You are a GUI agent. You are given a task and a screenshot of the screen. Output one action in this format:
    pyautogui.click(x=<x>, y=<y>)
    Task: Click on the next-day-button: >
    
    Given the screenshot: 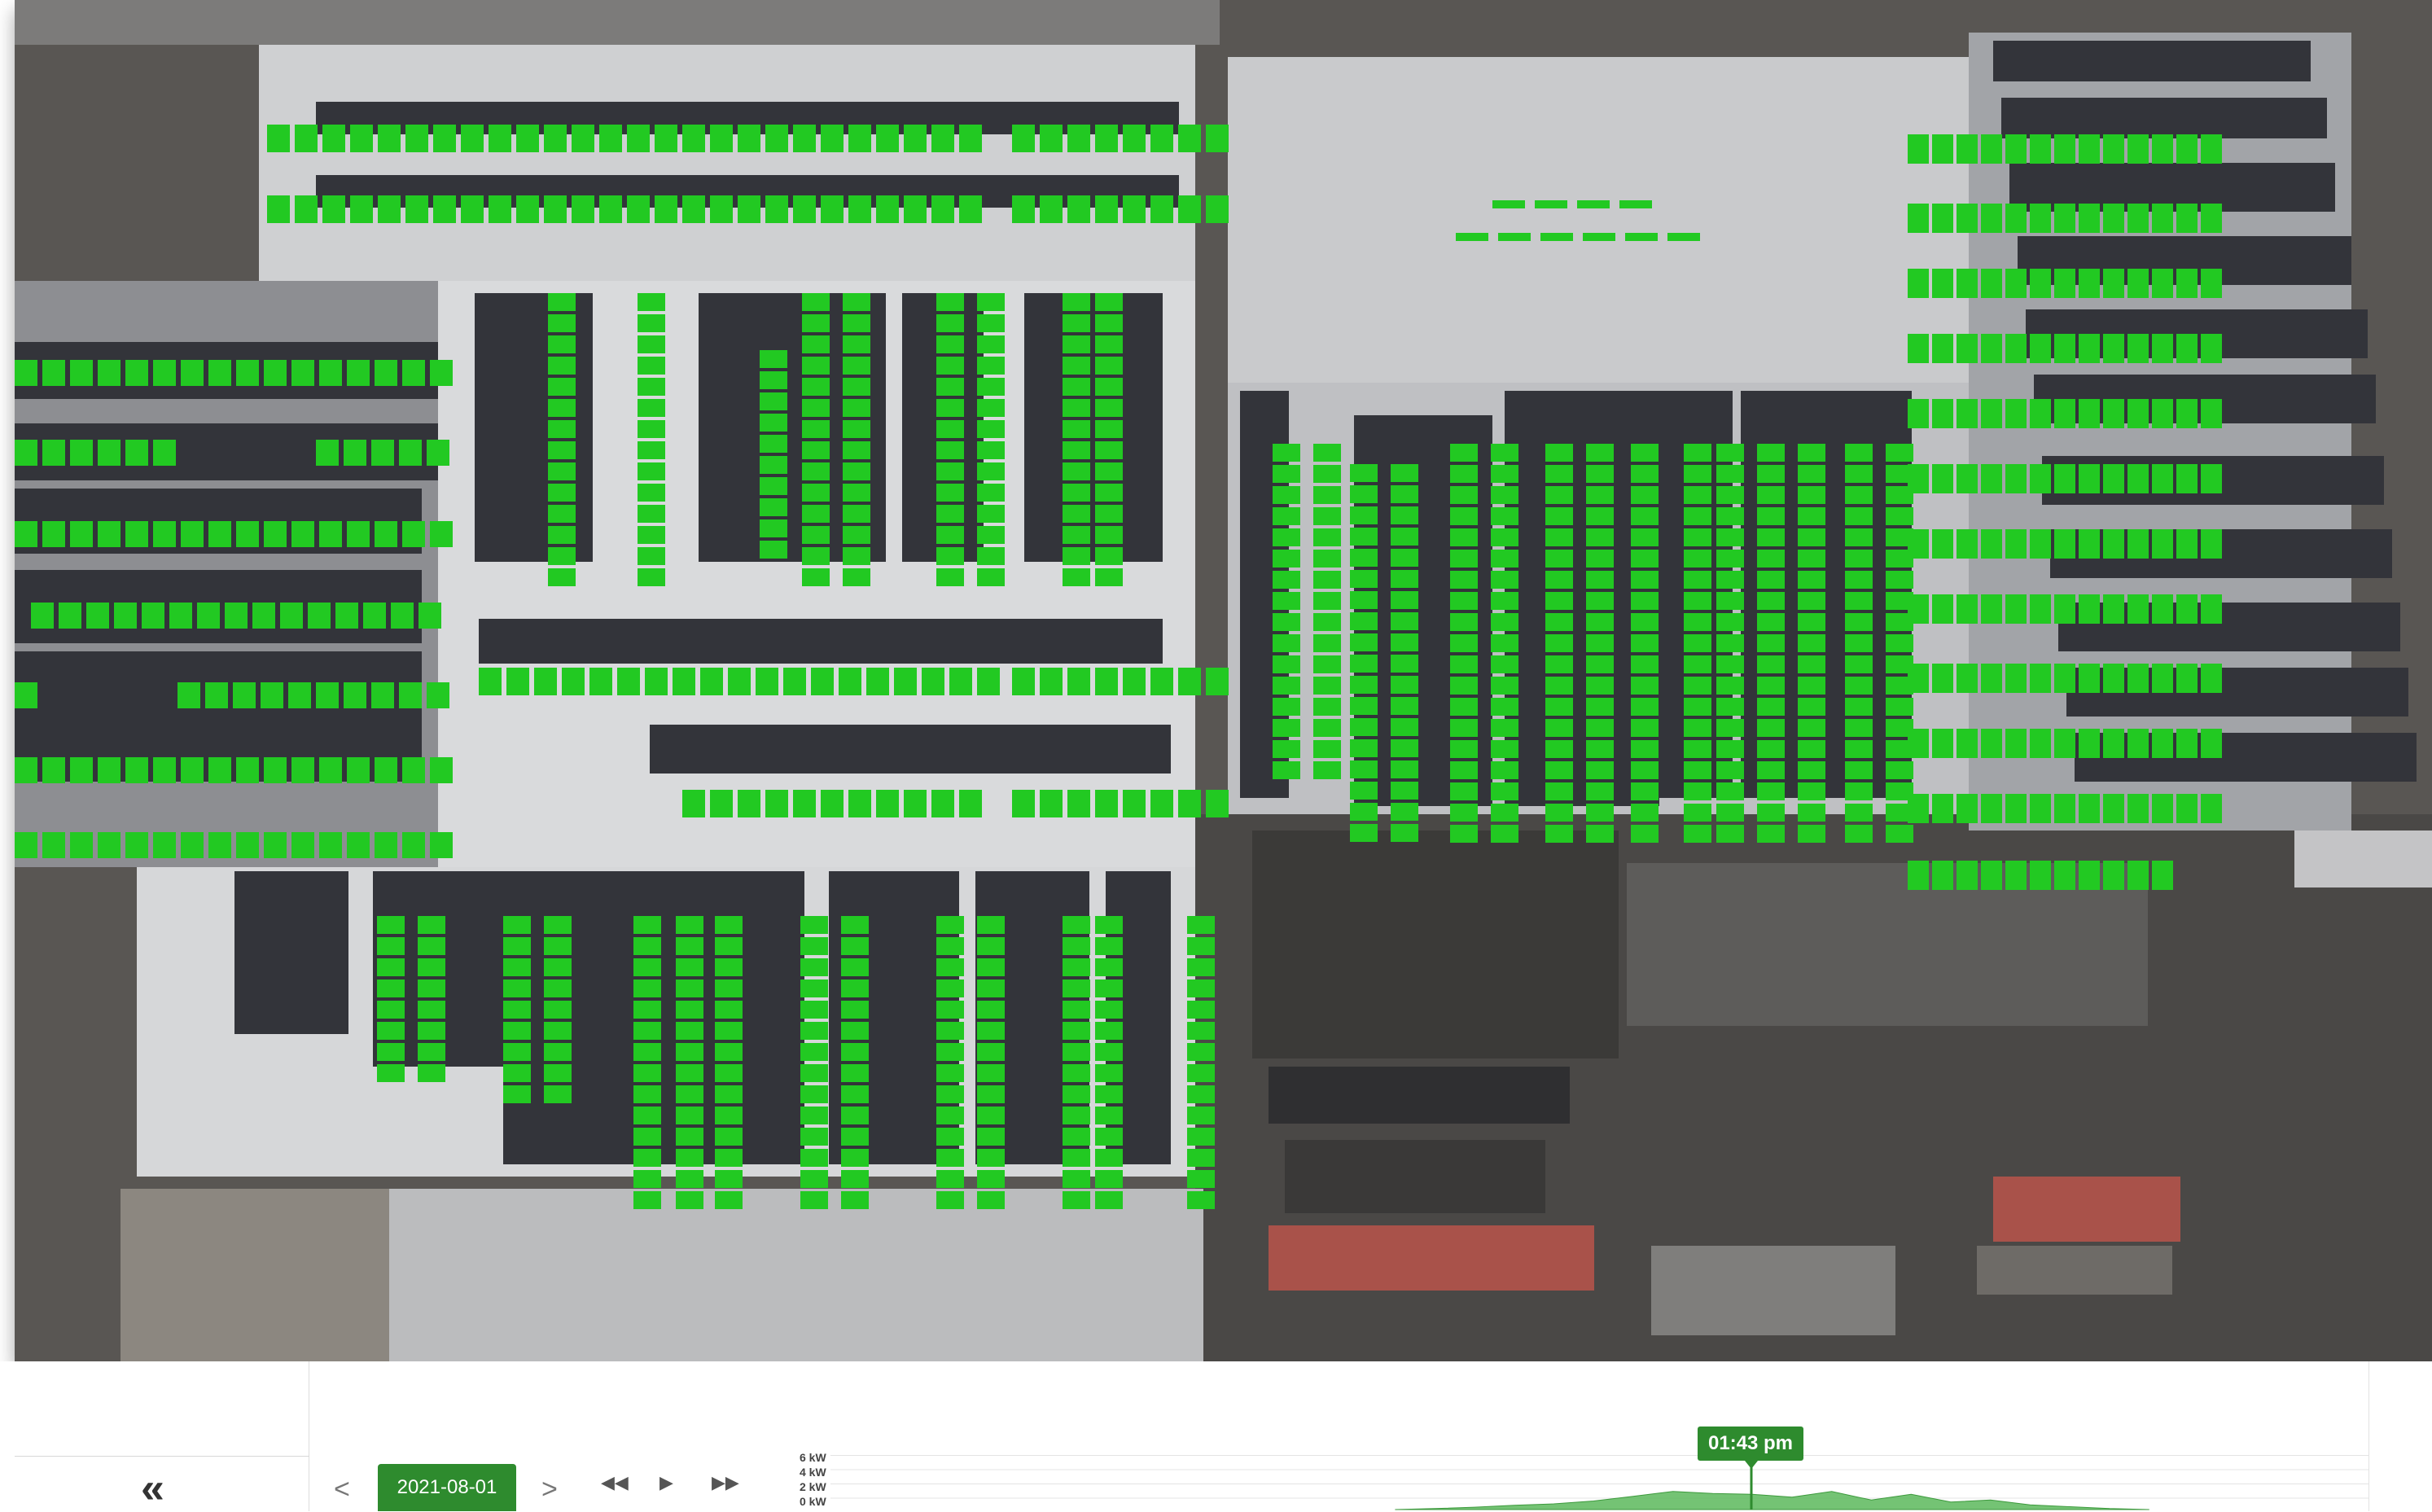 What is the action you would take?
    pyautogui.click(x=549, y=1489)
    